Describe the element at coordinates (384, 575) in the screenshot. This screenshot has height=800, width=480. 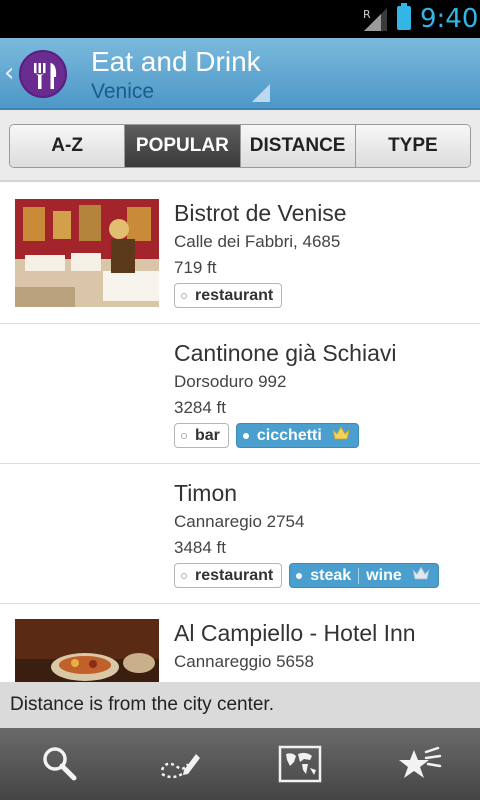
I see `tag-label: wine` at that location.